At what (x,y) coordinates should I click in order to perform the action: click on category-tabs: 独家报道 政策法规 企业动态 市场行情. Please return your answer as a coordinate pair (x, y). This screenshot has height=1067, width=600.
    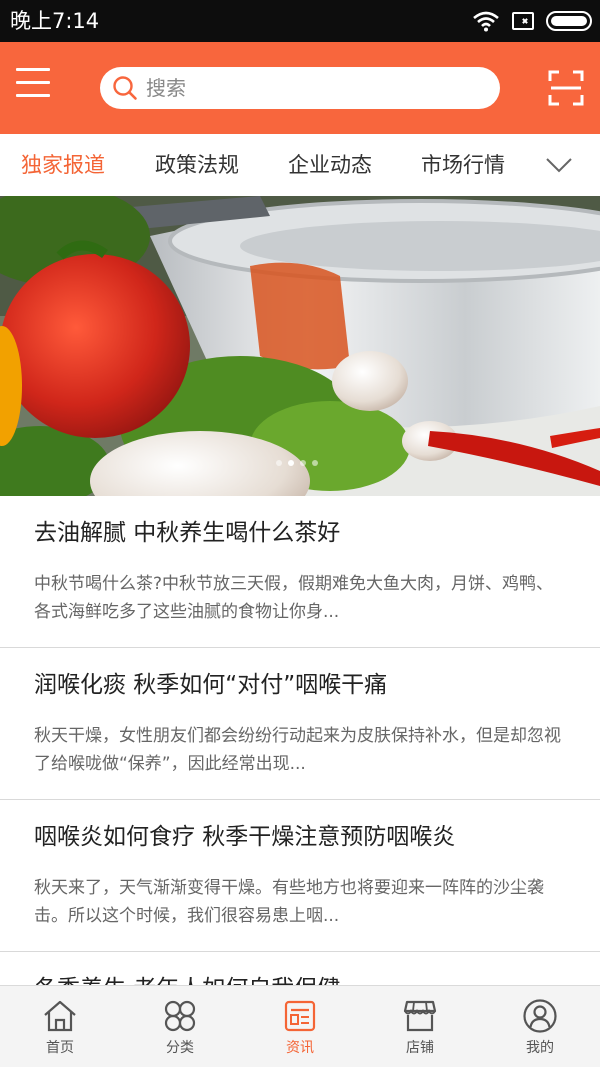
    Looking at the image, I should click on (300, 165).